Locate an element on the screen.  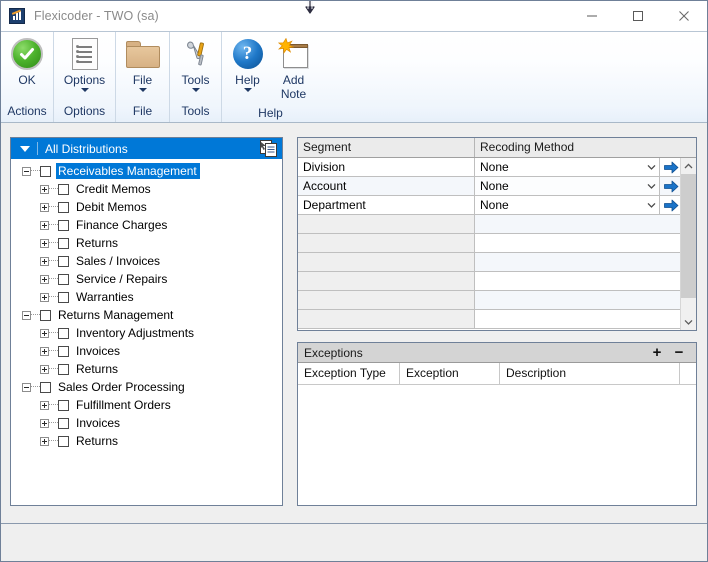
segment-row: Division None is located at coordinates (497, 167).